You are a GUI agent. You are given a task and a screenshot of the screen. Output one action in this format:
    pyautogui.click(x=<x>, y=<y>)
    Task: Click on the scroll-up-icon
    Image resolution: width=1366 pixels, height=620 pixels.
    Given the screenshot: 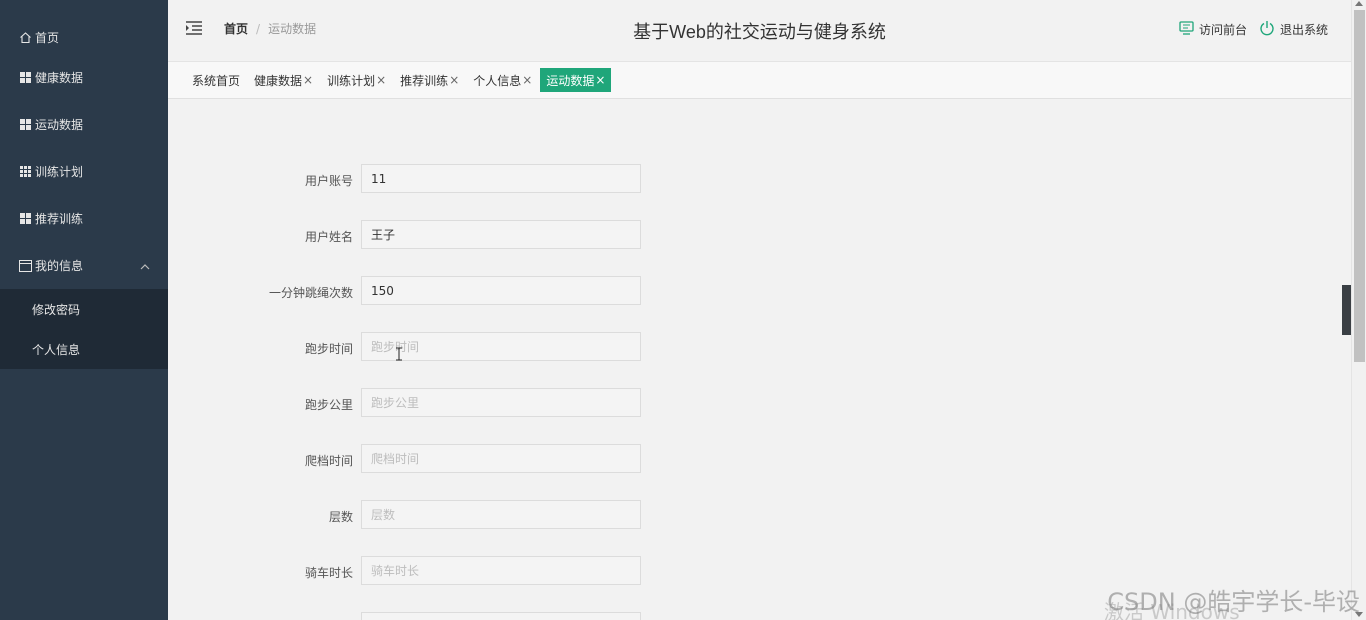 What is the action you would take?
    pyautogui.click(x=1359, y=3)
    